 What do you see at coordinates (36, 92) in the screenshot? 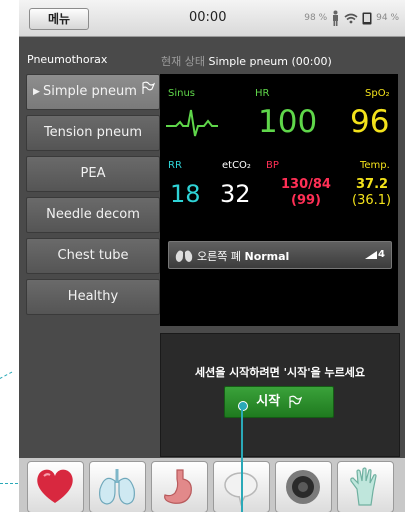
I see `play-triangle-icon: ▶` at bounding box center [36, 92].